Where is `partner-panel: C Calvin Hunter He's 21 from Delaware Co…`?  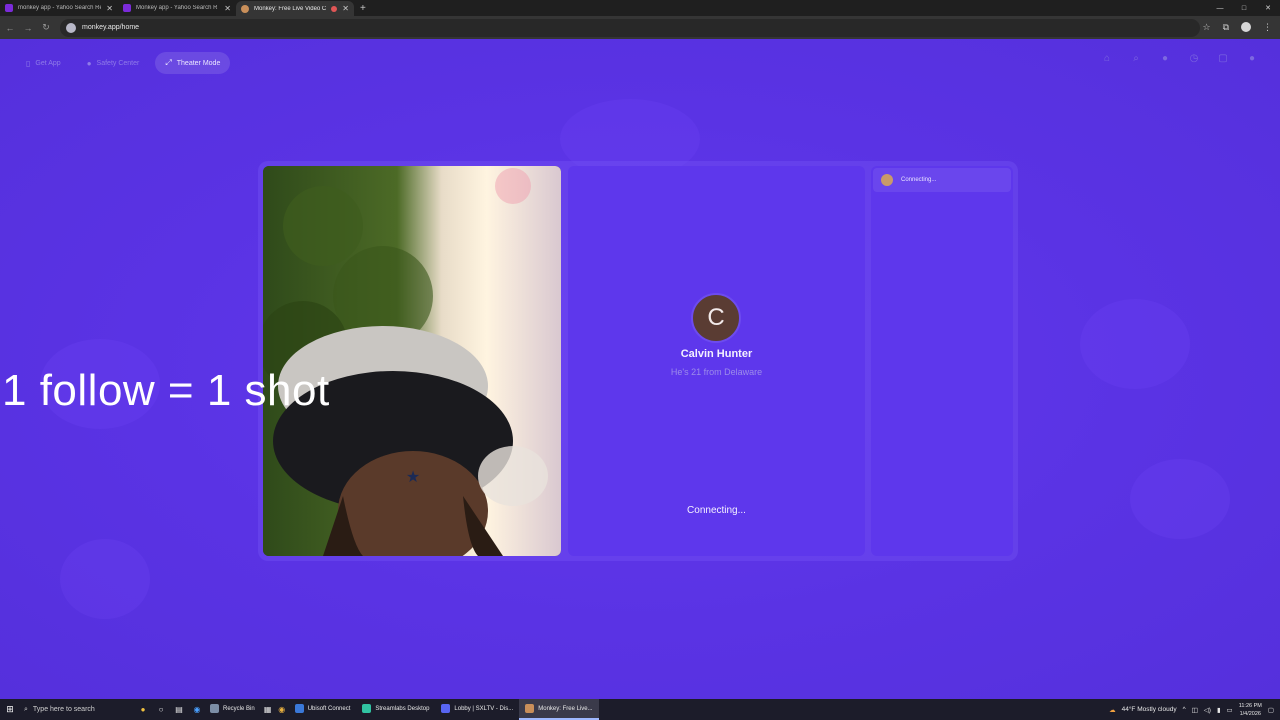 partner-panel: C Calvin Hunter He's 21 from Delaware Co… is located at coordinates (716, 361).